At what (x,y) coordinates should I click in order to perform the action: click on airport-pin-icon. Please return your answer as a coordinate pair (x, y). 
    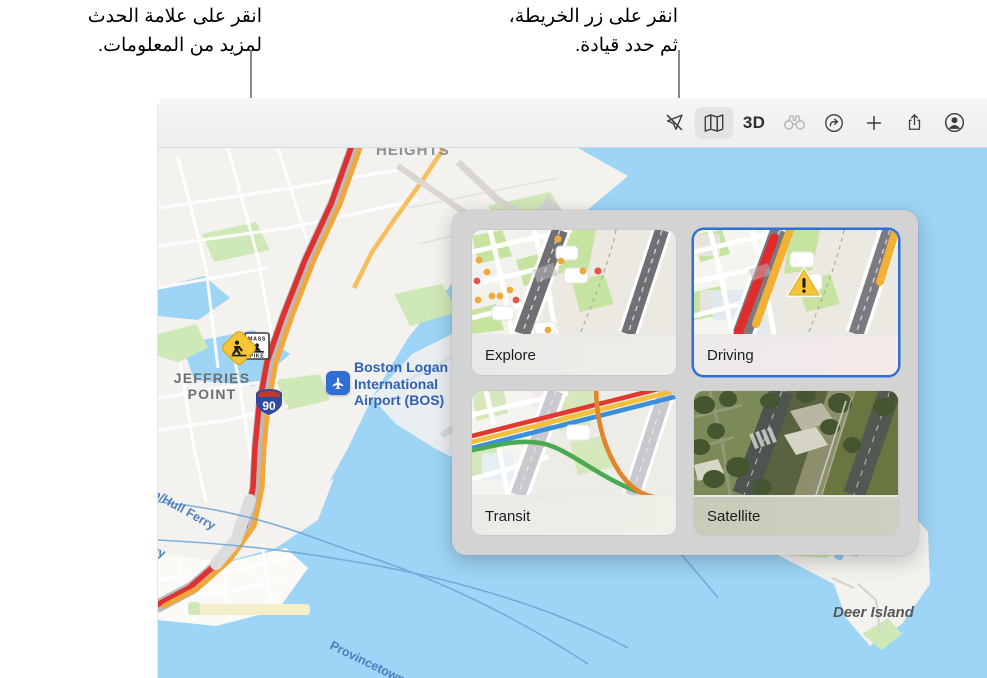
    Looking at the image, I should click on (338, 383).